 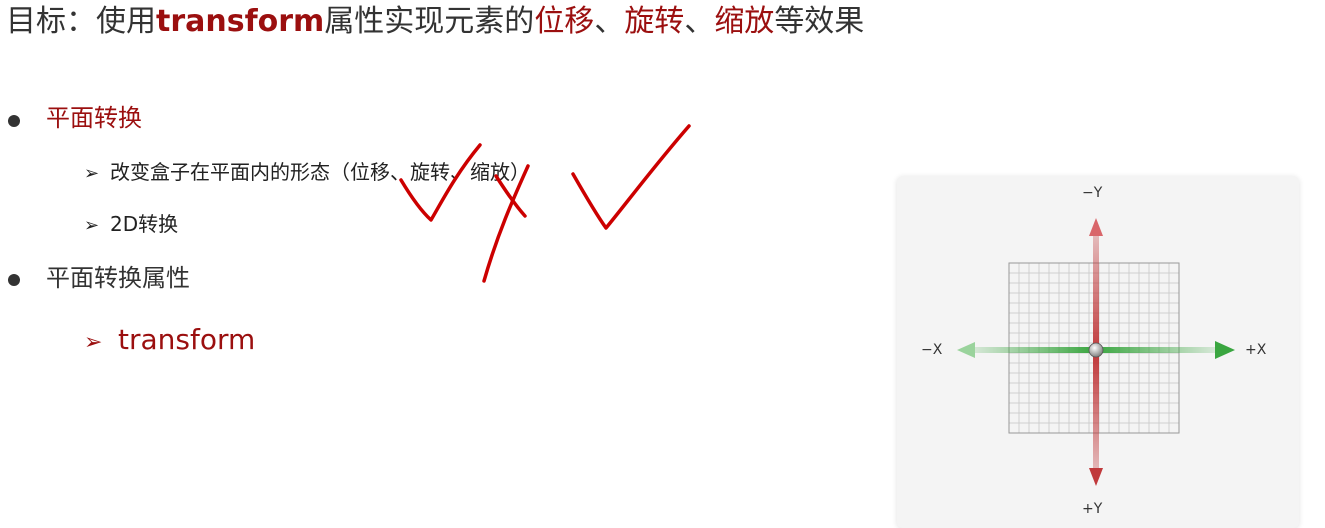 What do you see at coordinates (429, 21) in the screenshot?
I see `title-middle: 属性实现元素的` at bounding box center [429, 21].